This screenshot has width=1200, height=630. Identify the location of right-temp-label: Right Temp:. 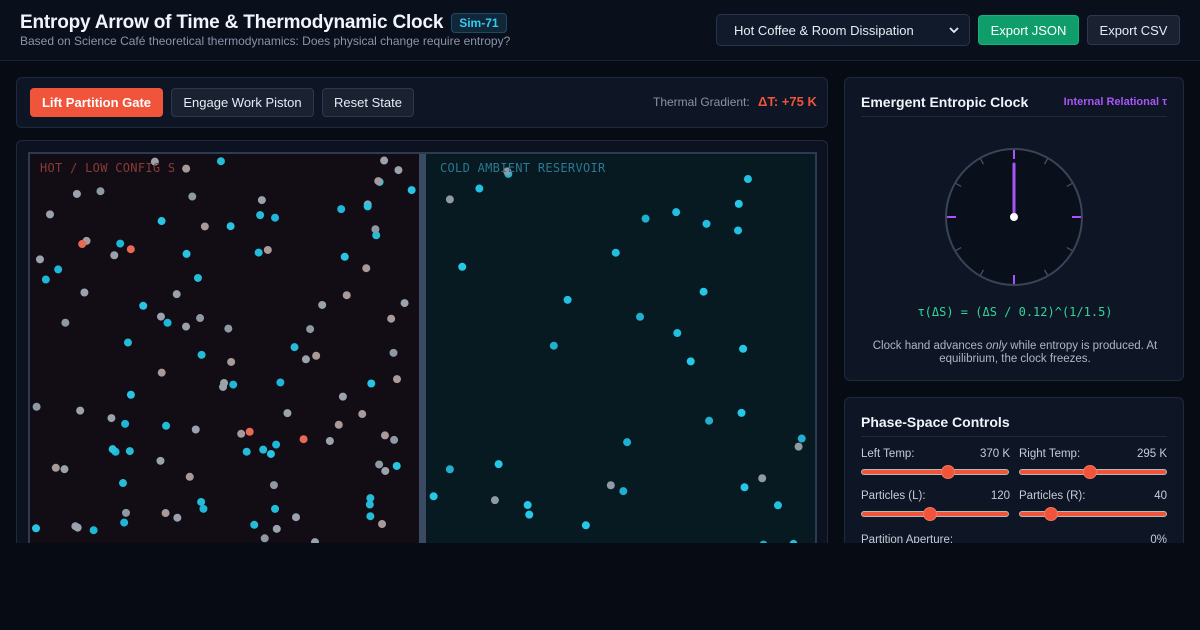
(1050, 454).